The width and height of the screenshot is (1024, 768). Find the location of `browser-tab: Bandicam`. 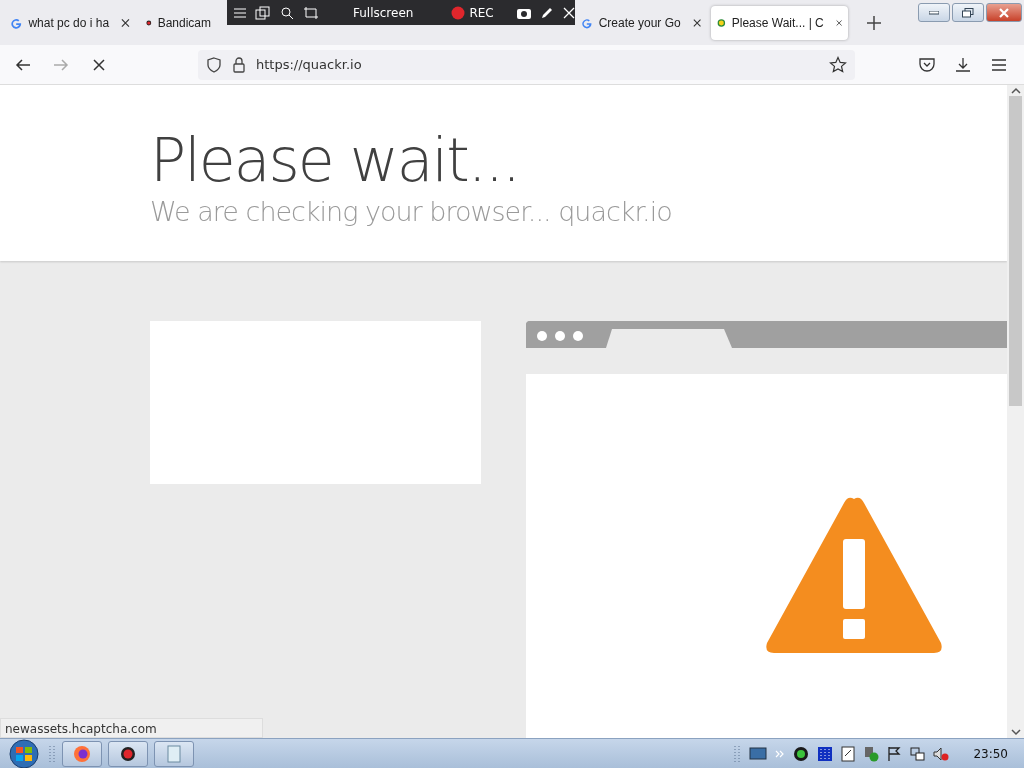

browser-tab: Bandicam is located at coordinates (181, 22).